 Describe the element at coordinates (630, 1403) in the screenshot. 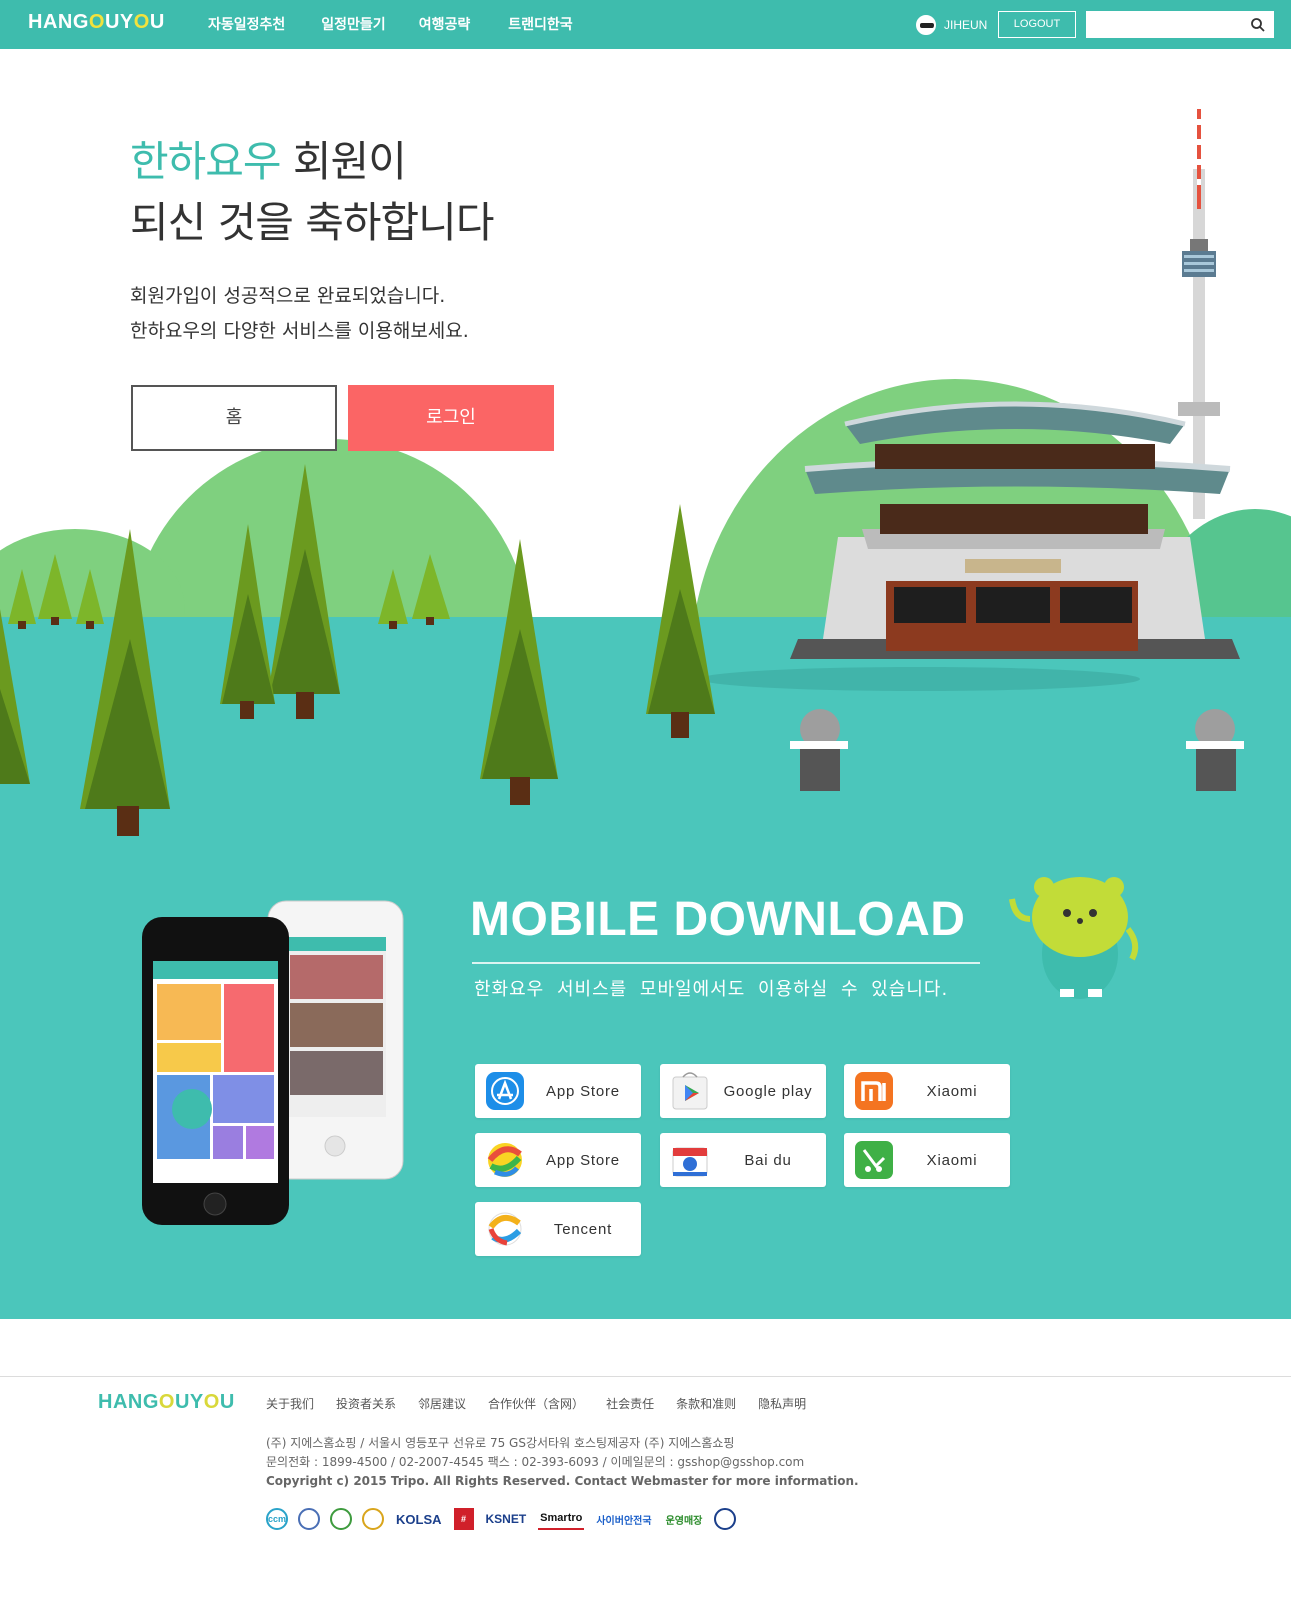

I see `footer-link-responsibility: 社会责任` at that location.